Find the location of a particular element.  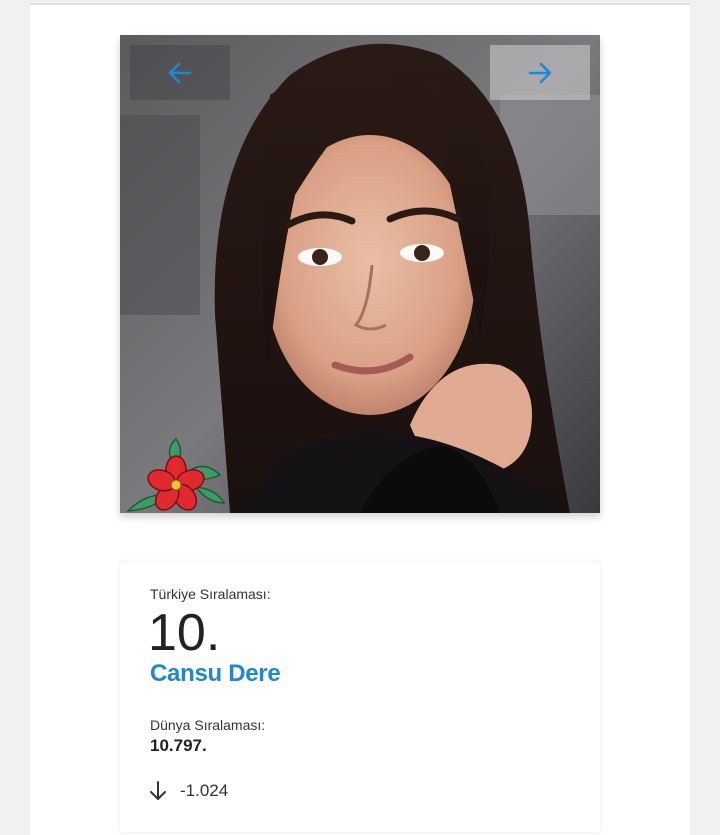

carousel-prev-button is located at coordinates (180, 72).